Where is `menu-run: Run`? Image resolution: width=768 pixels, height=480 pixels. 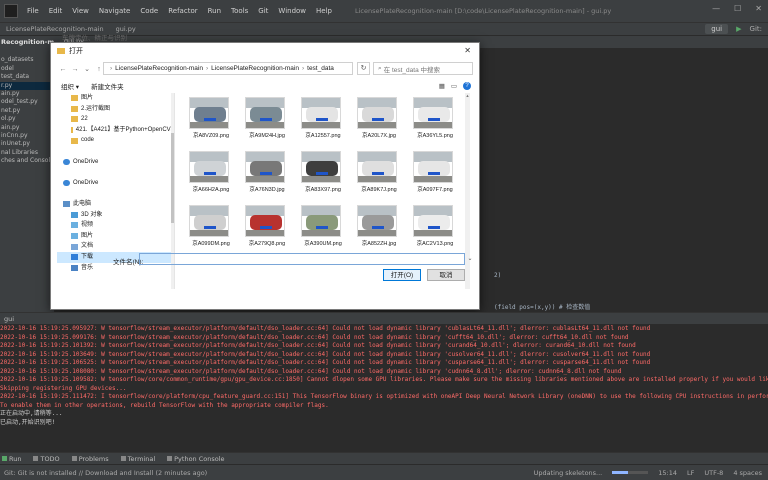 menu-run: Run is located at coordinates (214, 11).